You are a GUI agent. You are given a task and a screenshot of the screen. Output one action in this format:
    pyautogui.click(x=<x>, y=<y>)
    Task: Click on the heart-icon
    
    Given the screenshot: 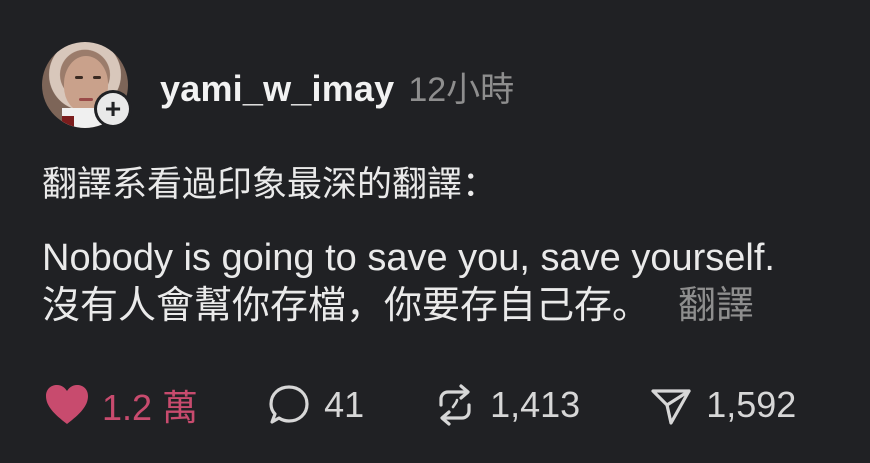 What is the action you would take?
    pyautogui.click(x=67, y=405)
    